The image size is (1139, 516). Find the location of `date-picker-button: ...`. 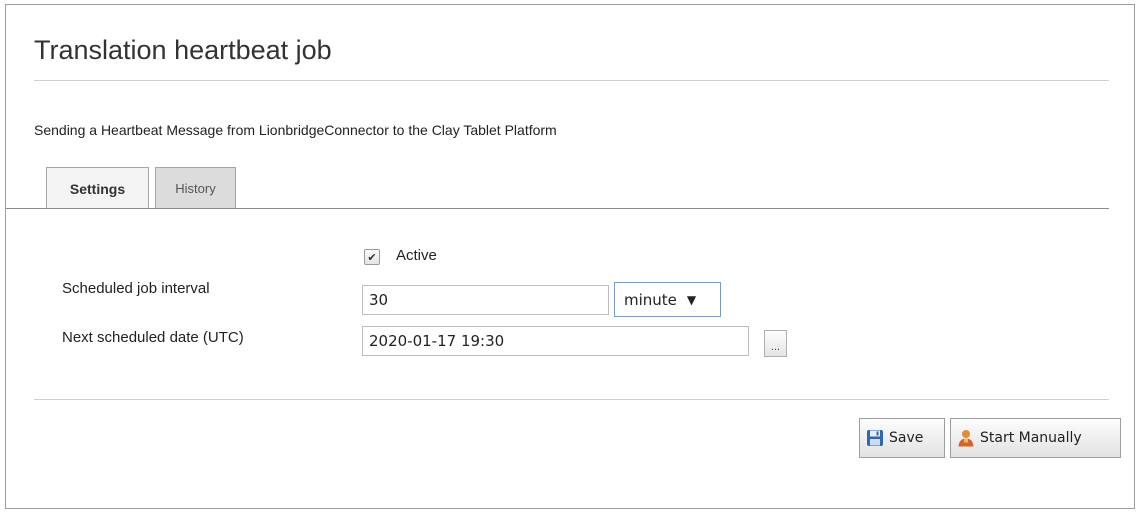

date-picker-button: ... is located at coordinates (775, 343).